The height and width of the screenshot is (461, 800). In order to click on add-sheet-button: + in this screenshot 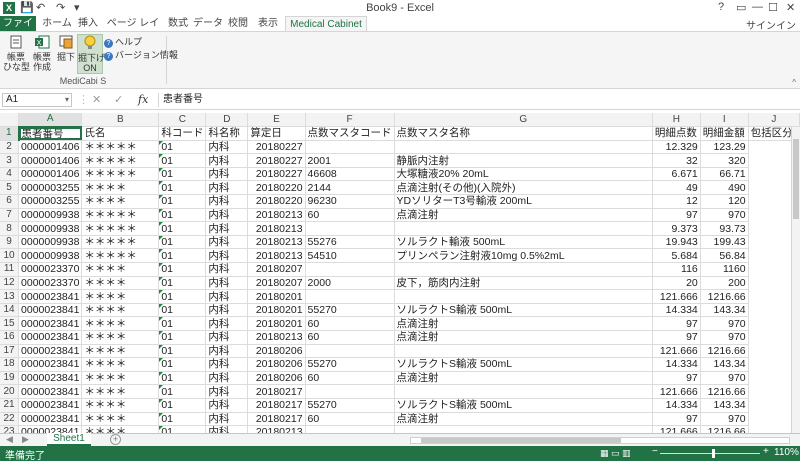, I will do `click(115, 439)`.